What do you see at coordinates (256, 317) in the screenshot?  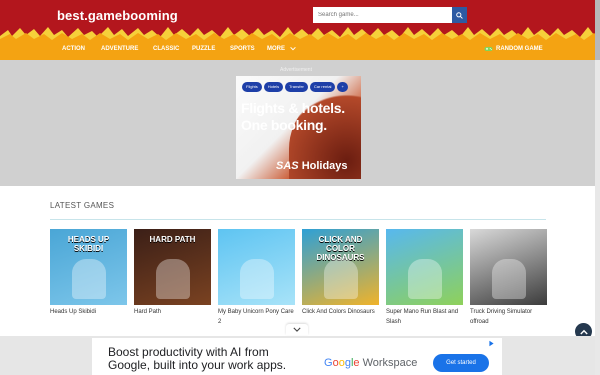 I see `game-title: My Baby Unicorn Pony Care 2` at bounding box center [256, 317].